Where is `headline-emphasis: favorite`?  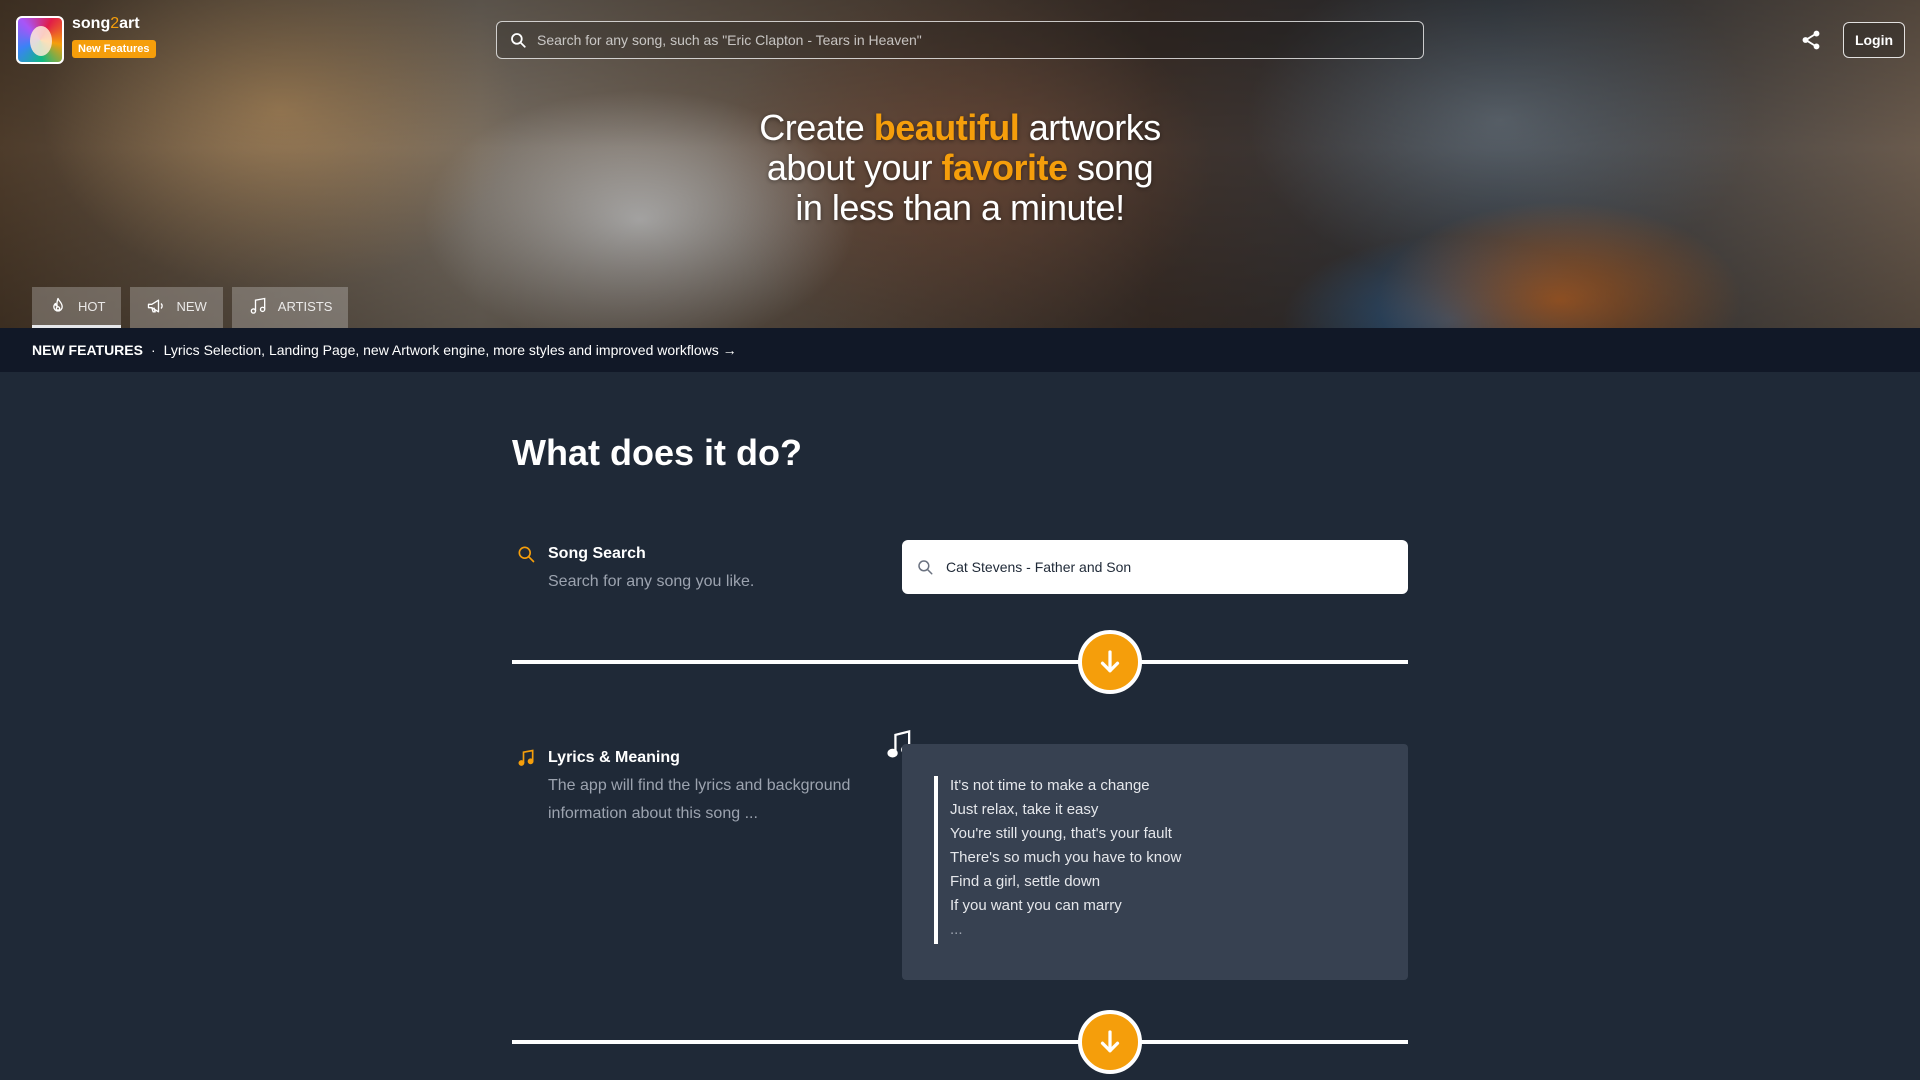
headline-emphasis: favorite is located at coordinates (1005, 167).